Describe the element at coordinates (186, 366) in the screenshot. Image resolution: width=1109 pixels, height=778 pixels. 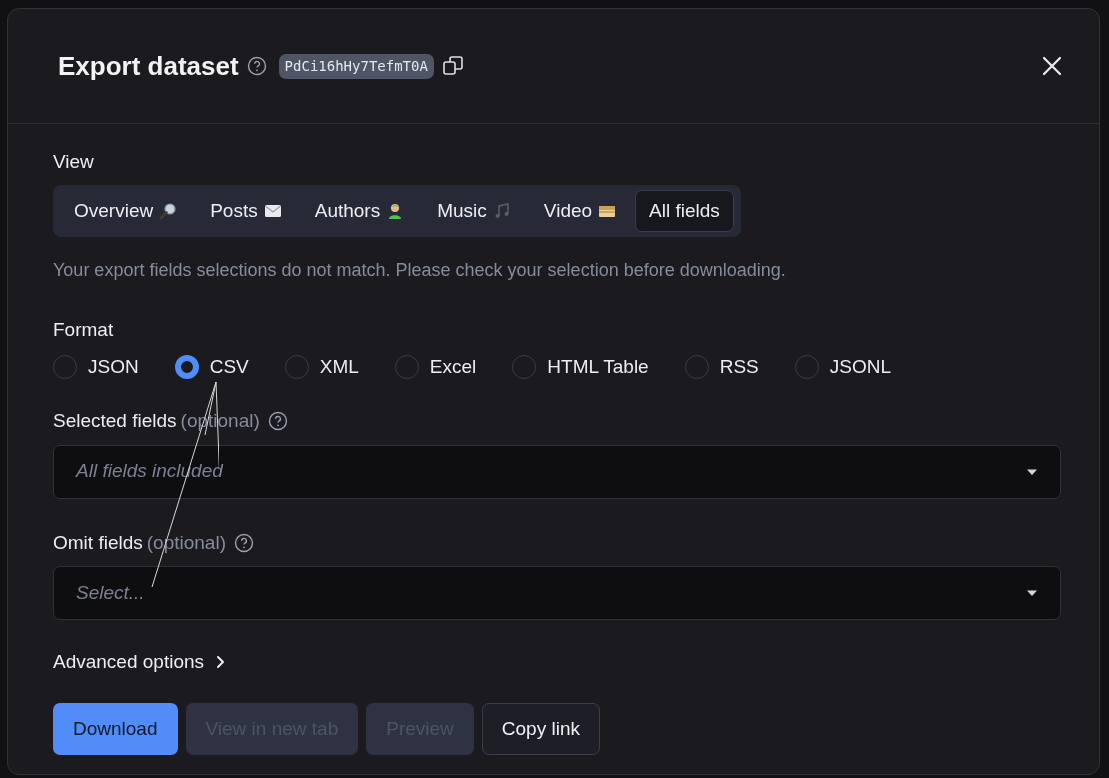
I see `radio-button` at that location.